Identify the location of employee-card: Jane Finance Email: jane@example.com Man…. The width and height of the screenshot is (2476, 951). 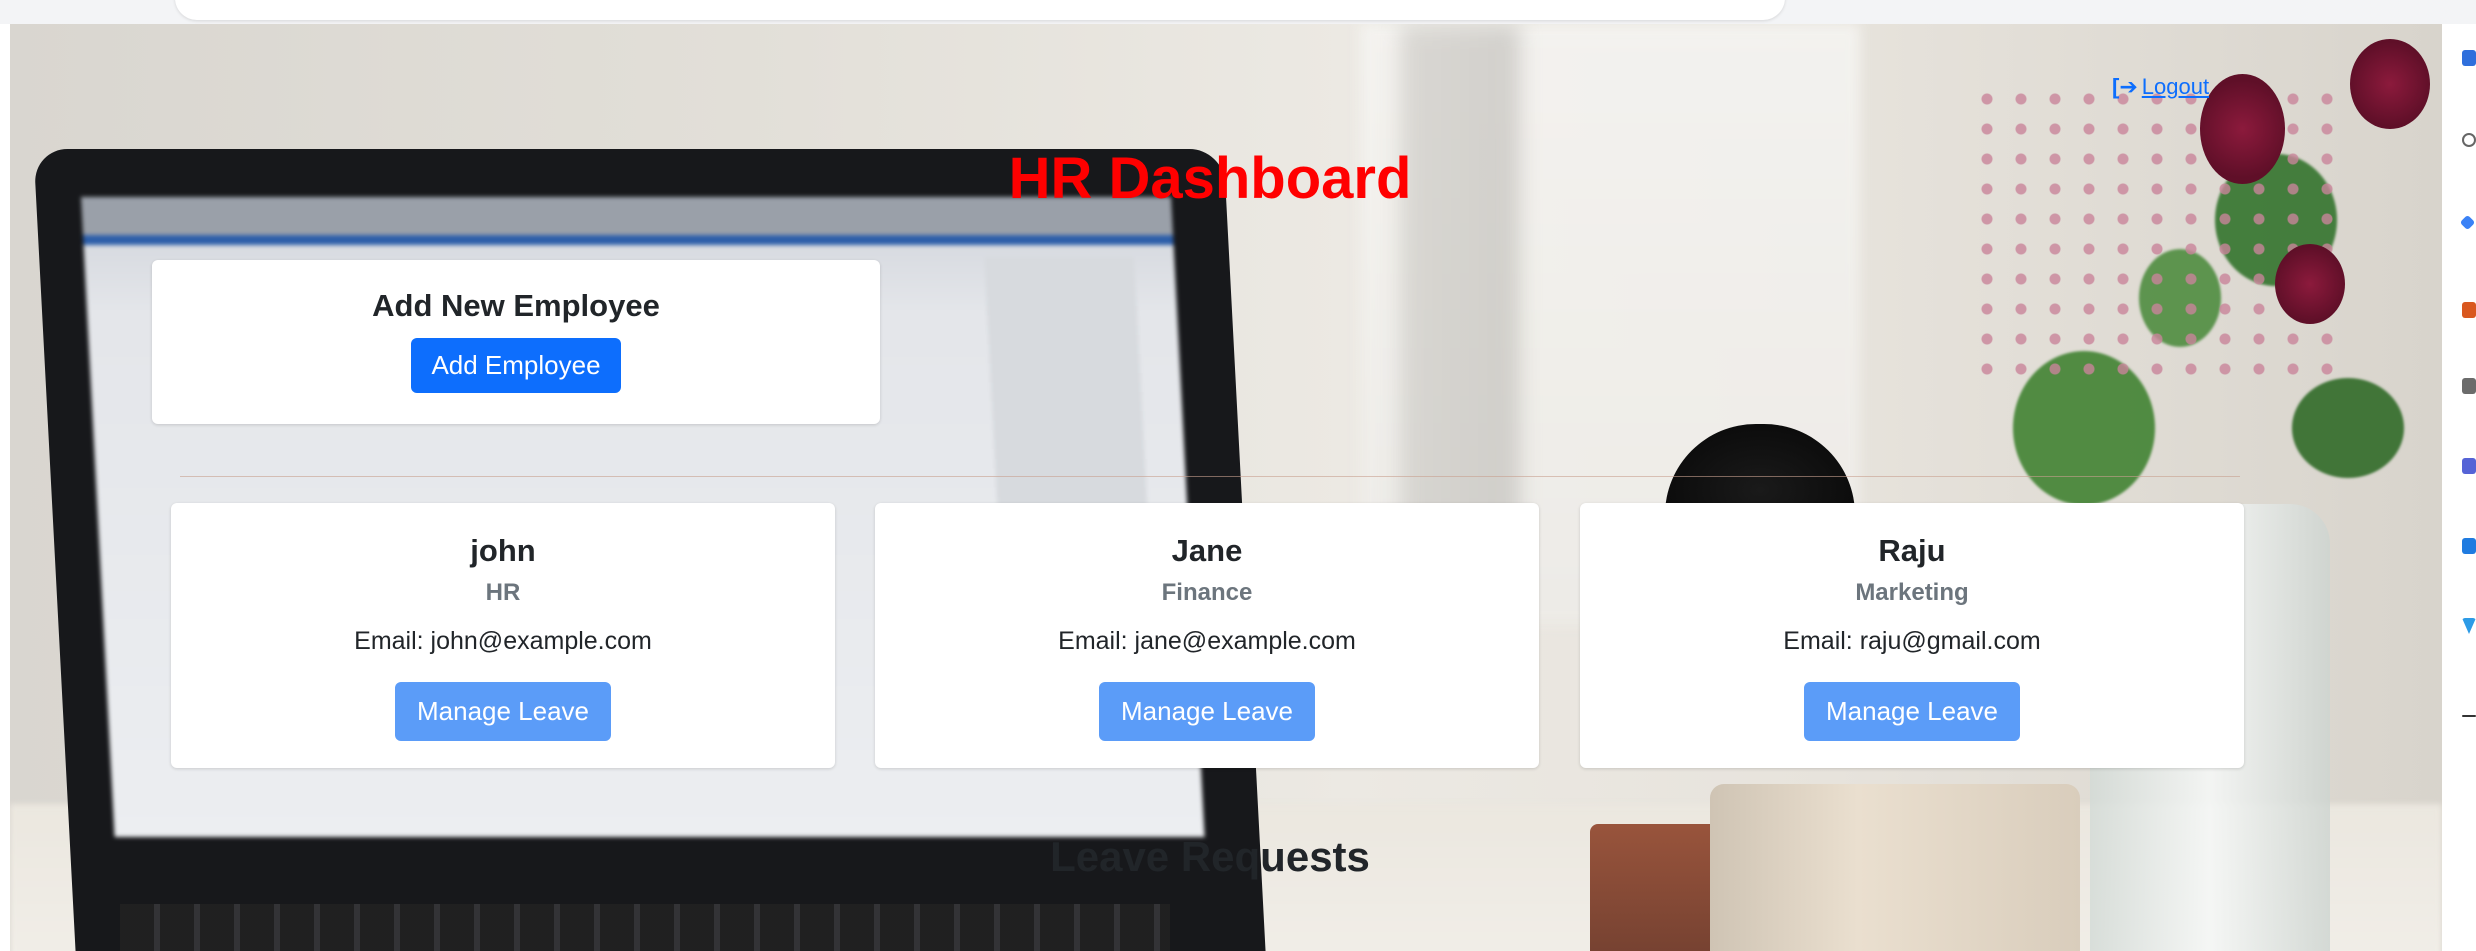
(1207, 635).